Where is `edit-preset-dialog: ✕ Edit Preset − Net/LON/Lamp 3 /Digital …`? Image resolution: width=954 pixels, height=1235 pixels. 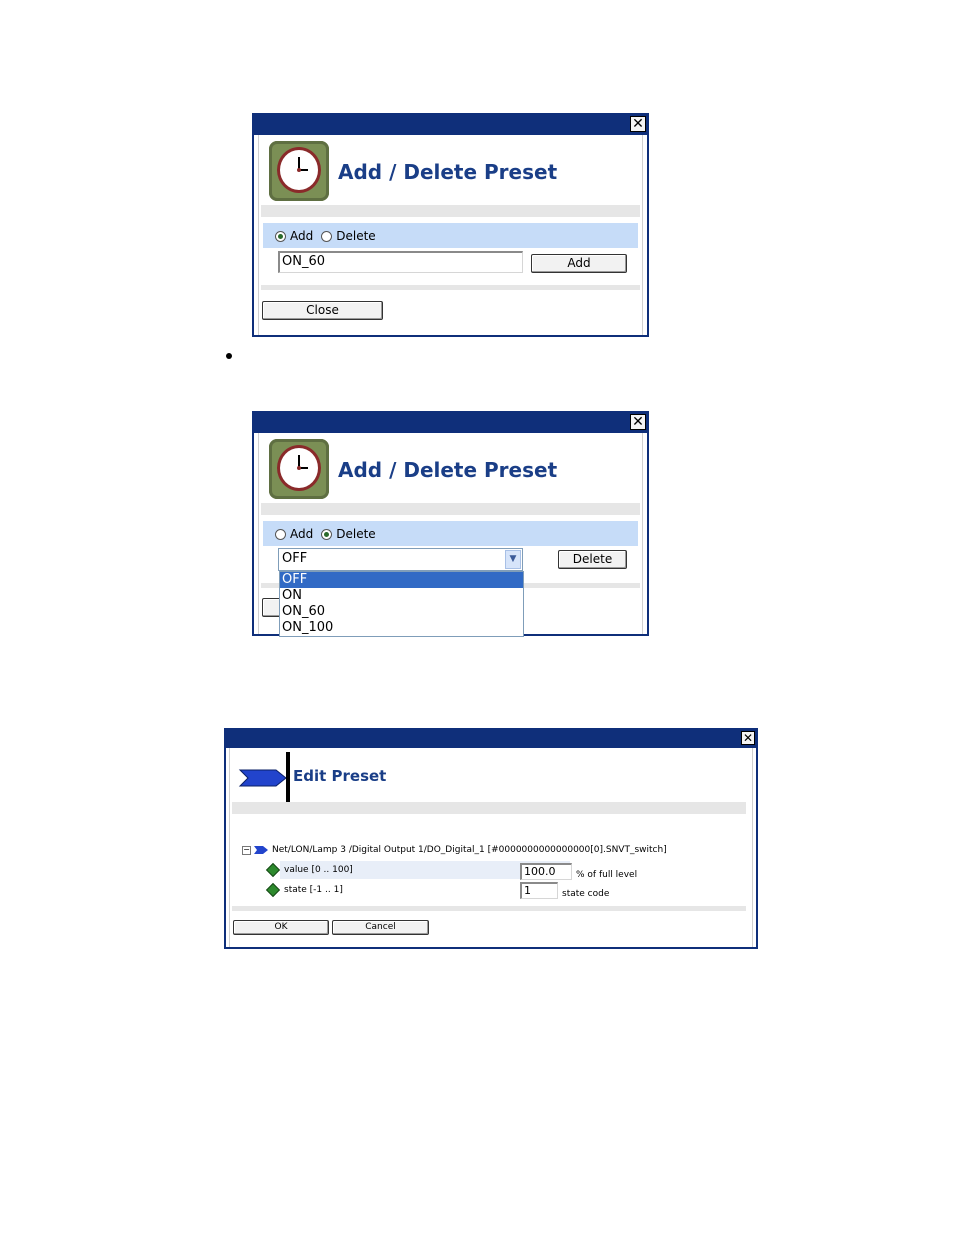
edit-preset-dialog: ✕ Edit Preset − Net/LON/Lamp 3 /Digital … is located at coordinates (491, 838).